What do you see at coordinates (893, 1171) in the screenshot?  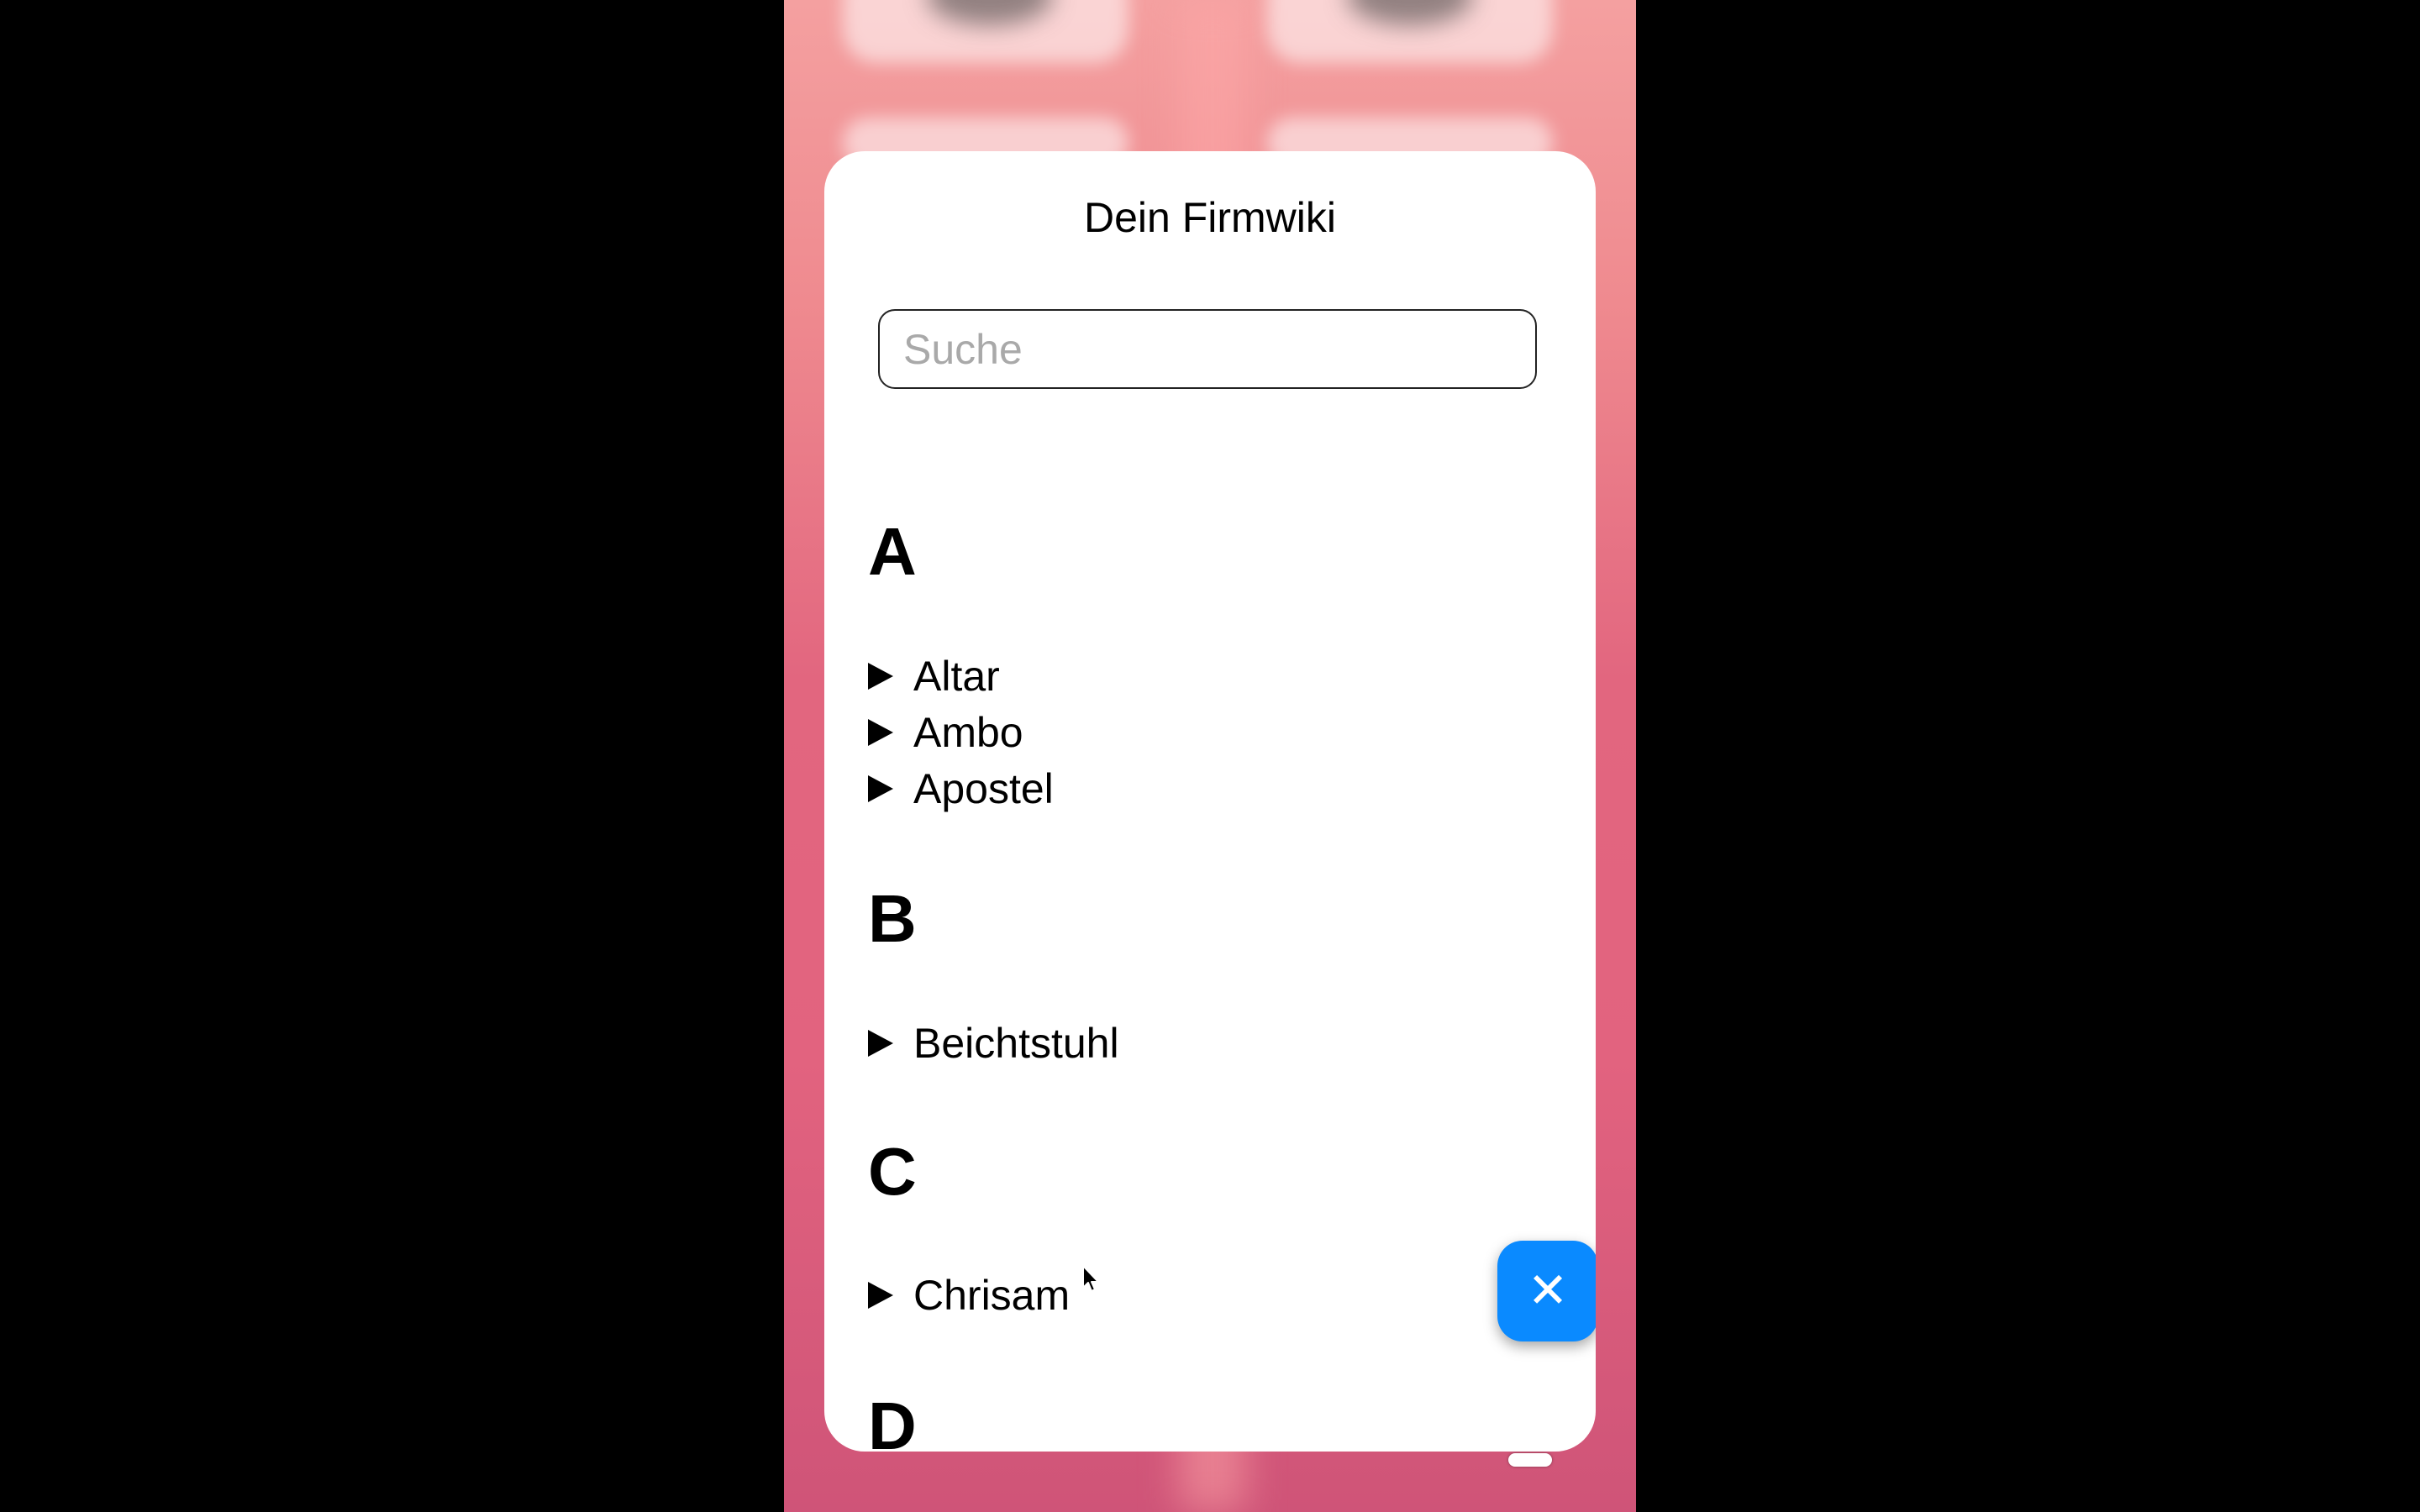 I see `section-header-c: C` at bounding box center [893, 1171].